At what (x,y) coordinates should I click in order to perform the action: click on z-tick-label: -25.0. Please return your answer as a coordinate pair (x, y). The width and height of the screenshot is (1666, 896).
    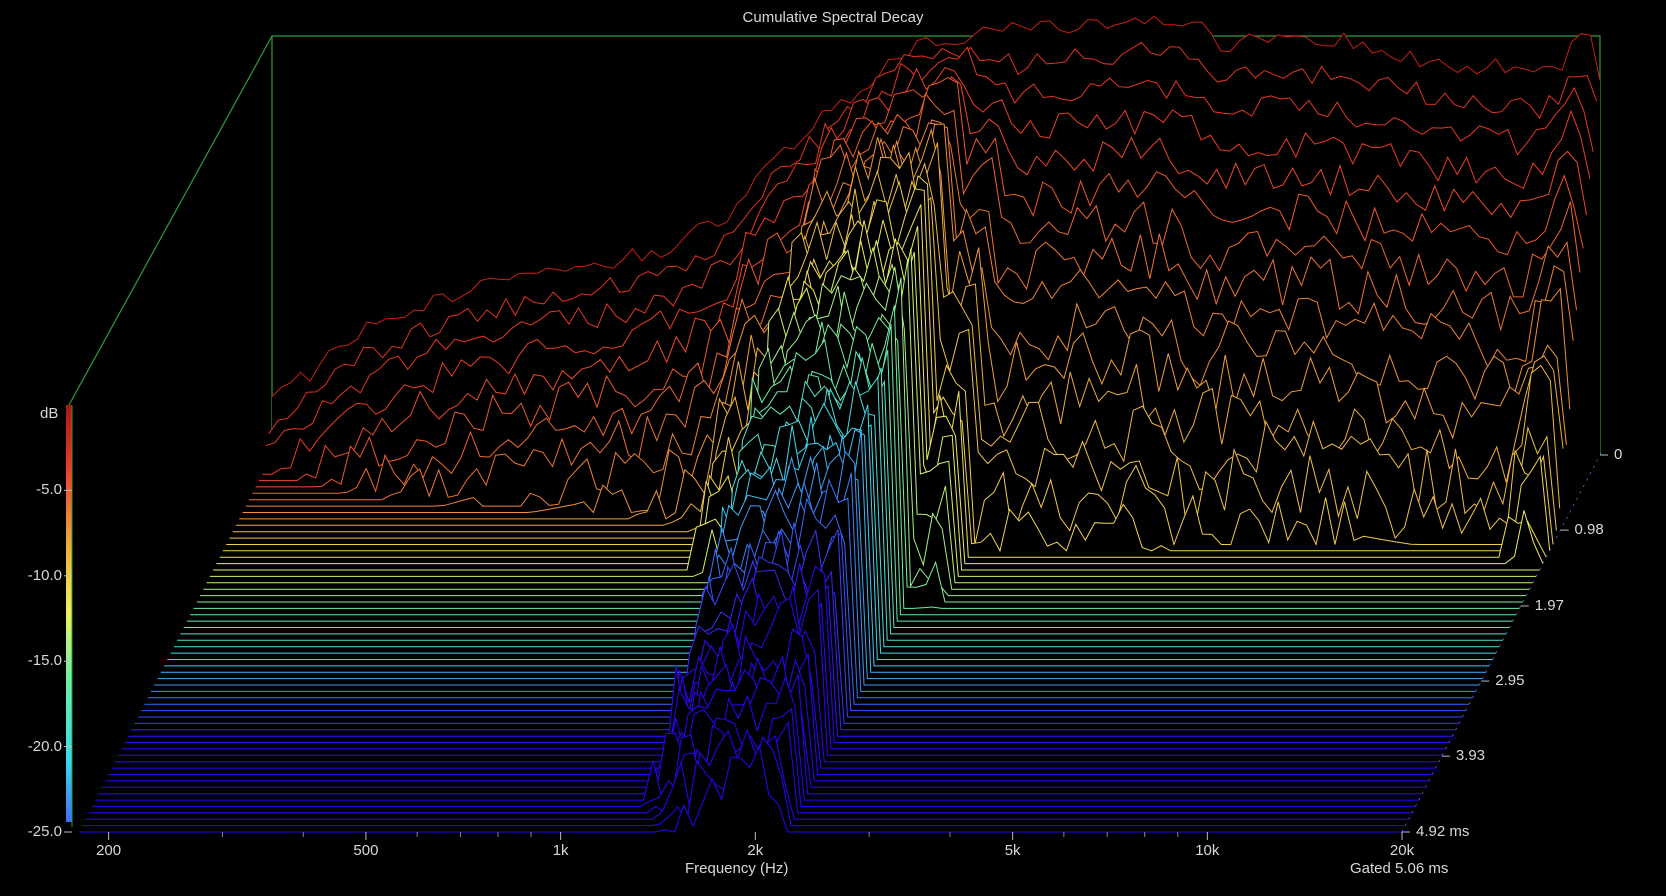
    Looking at the image, I should click on (44, 831).